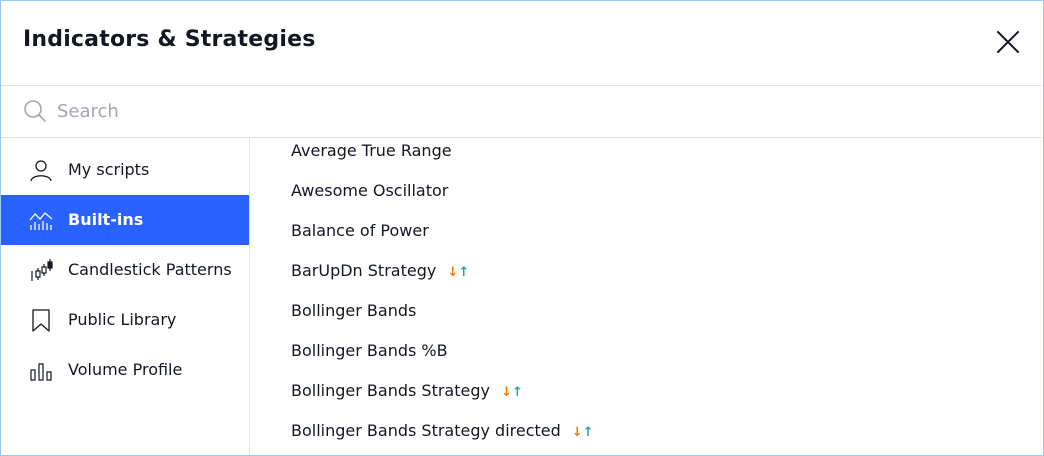 This screenshot has width=1044, height=456. What do you see at coordinates (41, 171) in the screenshot?
I see `person-icon` at bounding box center [41, 171].